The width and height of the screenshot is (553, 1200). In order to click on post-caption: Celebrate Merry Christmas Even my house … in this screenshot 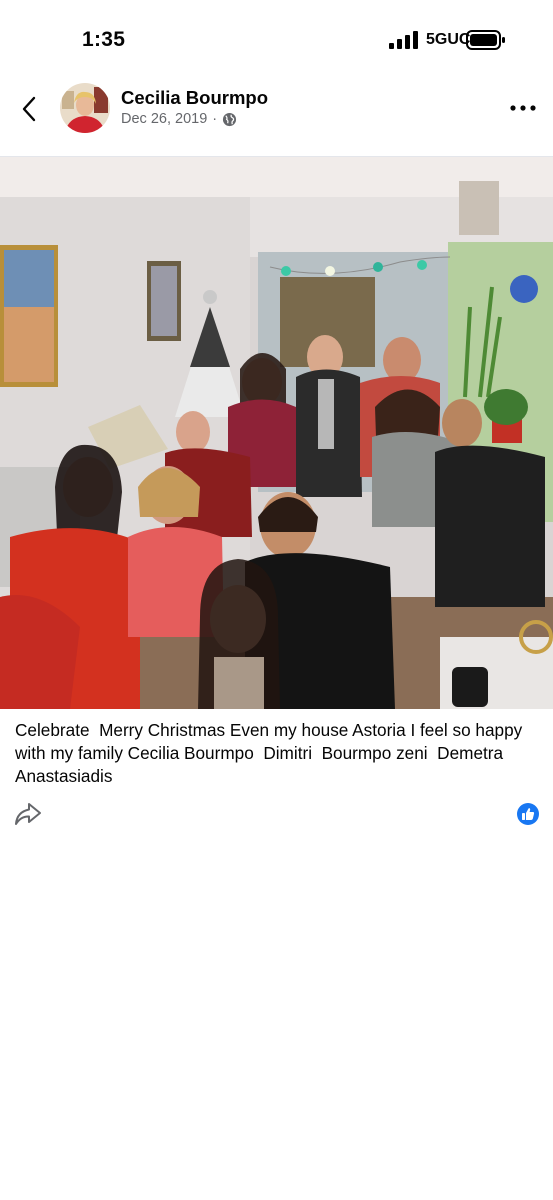, I will do `click(271, 753)`.